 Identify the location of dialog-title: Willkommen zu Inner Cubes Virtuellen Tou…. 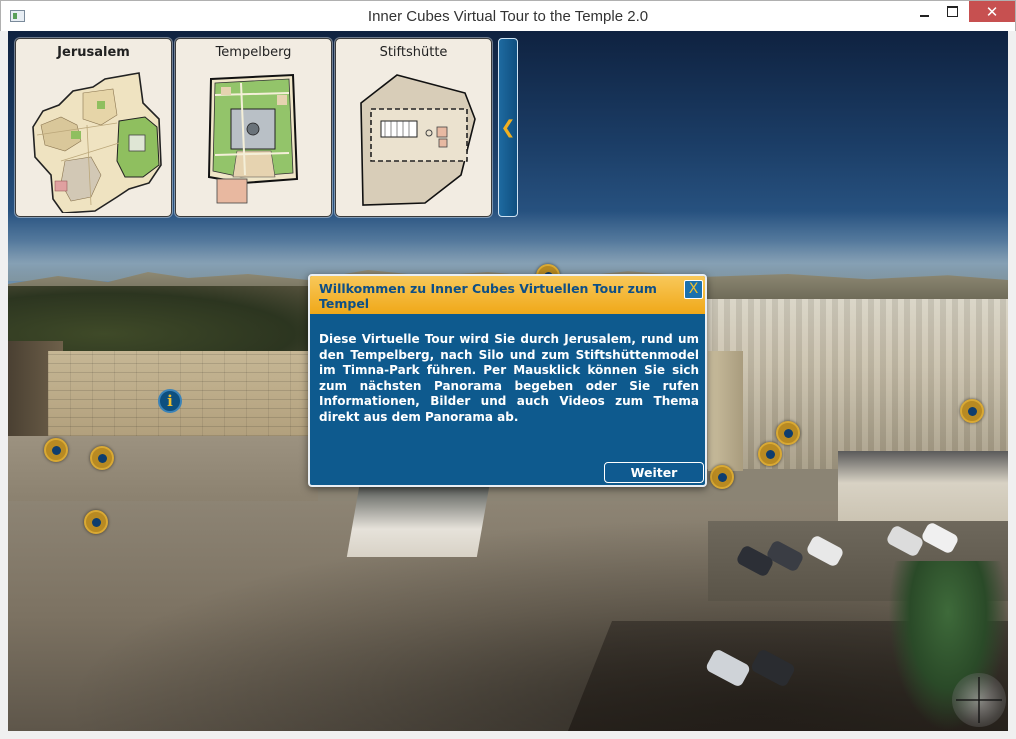
(488, 296).